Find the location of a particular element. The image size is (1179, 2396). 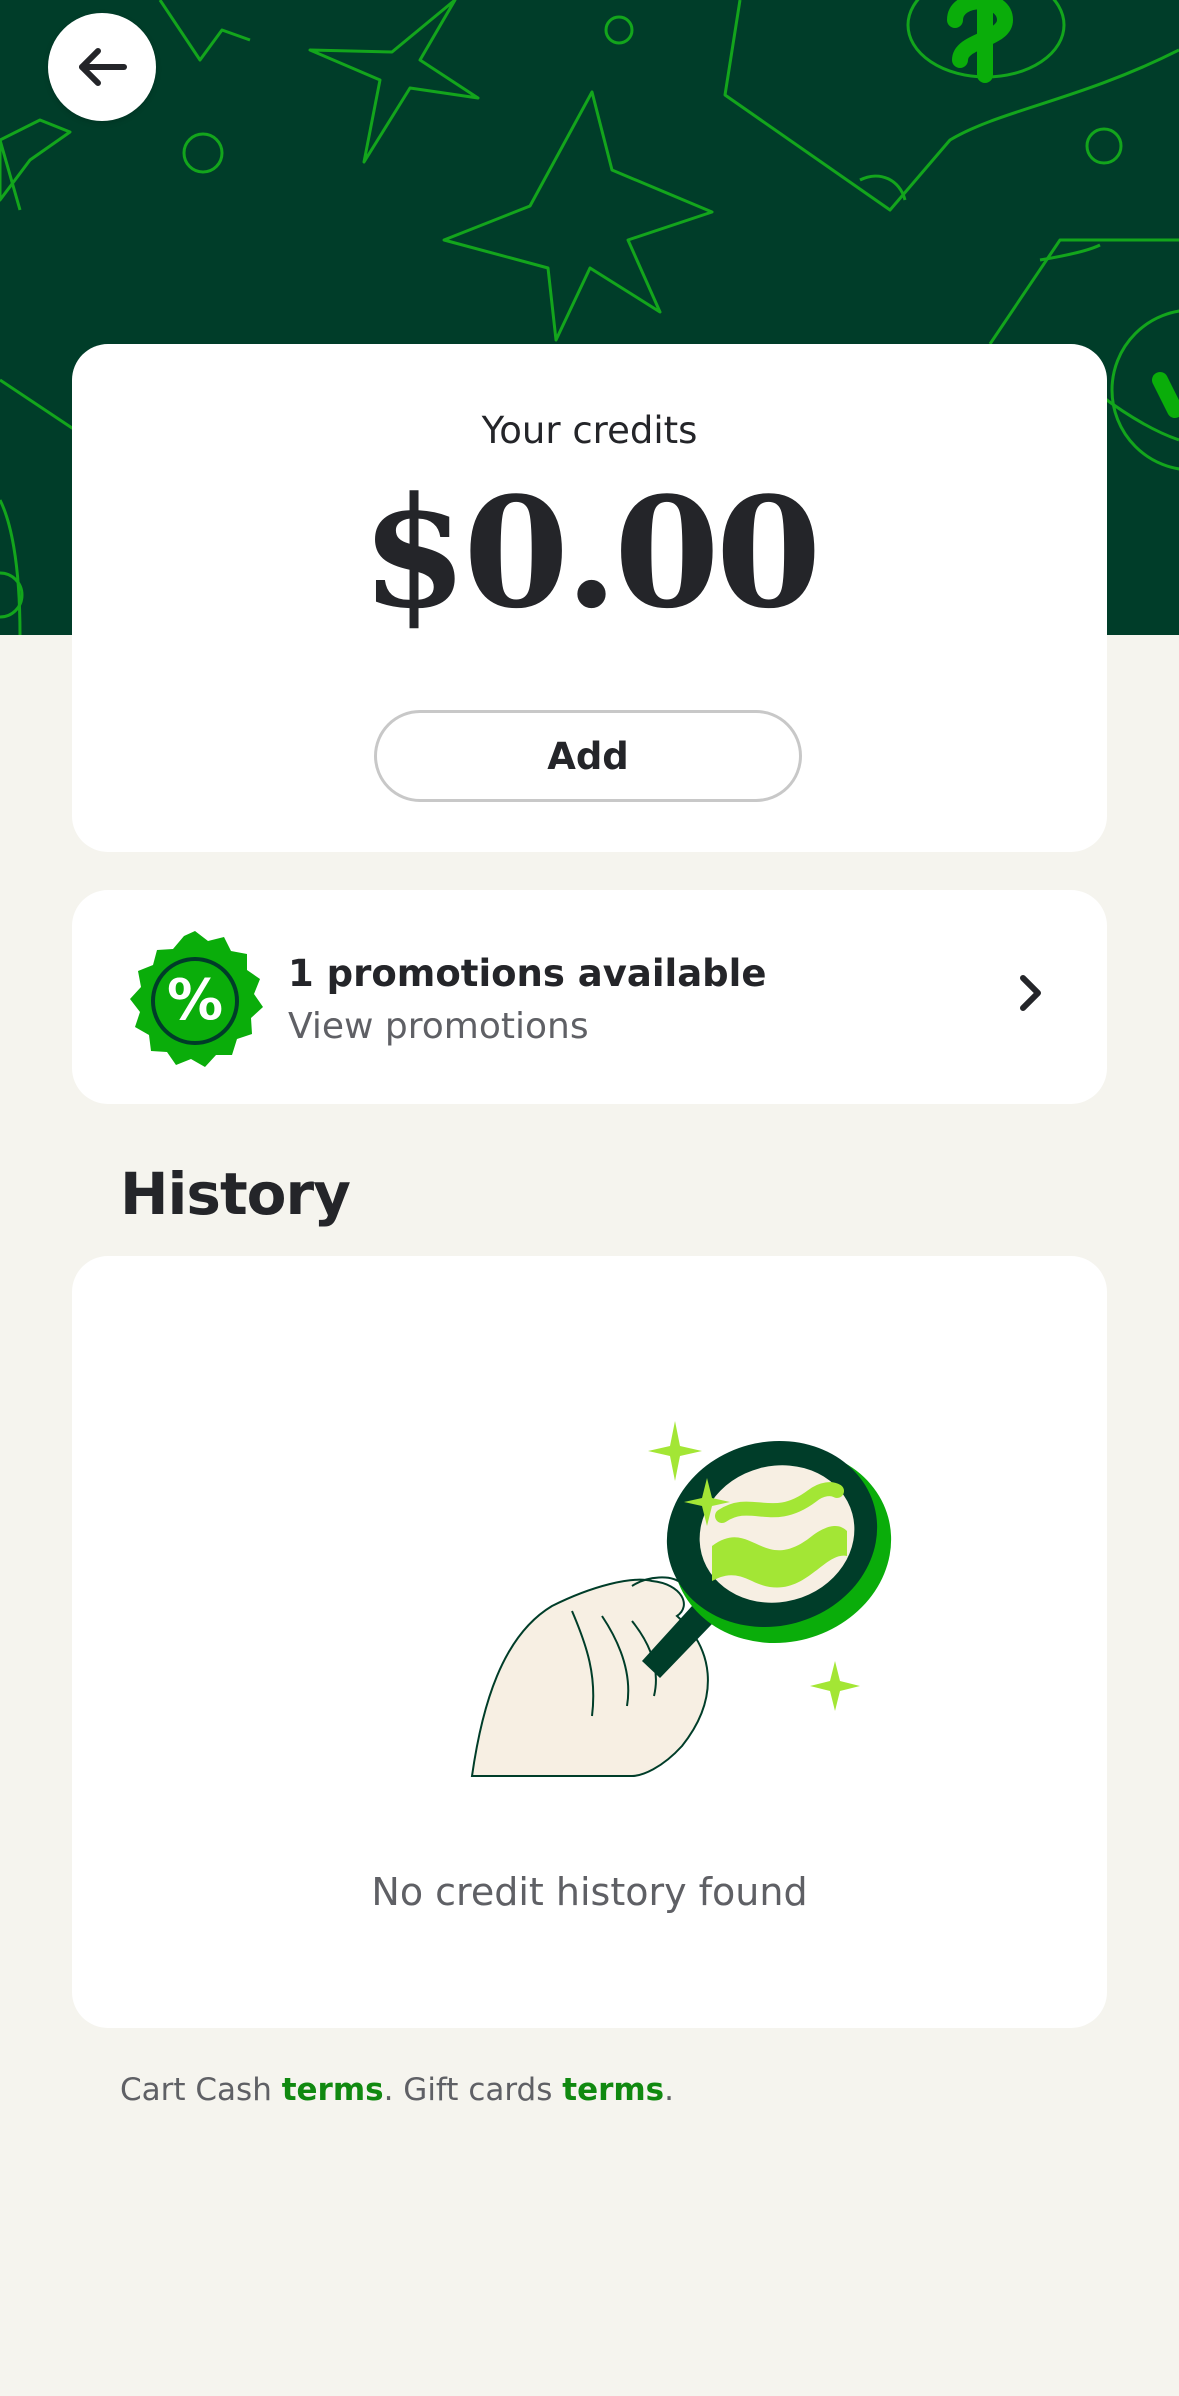

footer-terms: Cart Cash terms. Gift cards terms. is located at coordinates (397, 2090).